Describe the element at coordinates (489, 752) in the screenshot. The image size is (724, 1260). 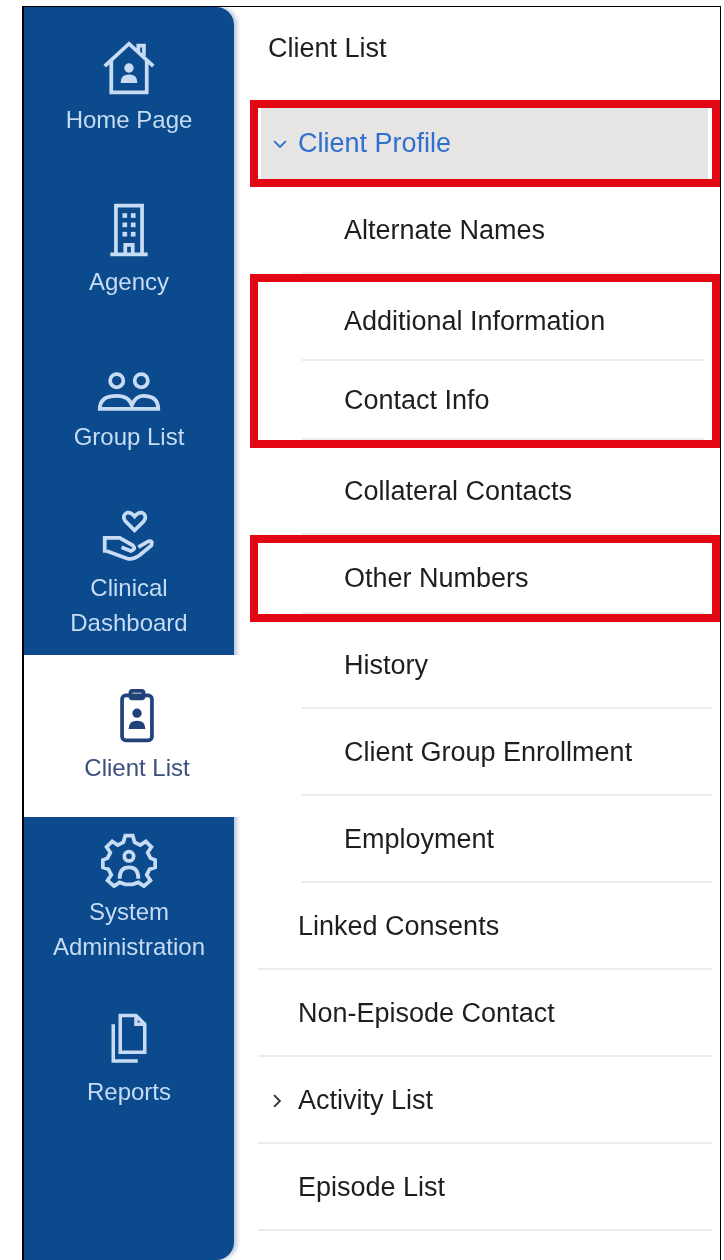
I see `menu-item: Client Group Enrollment` at that location.